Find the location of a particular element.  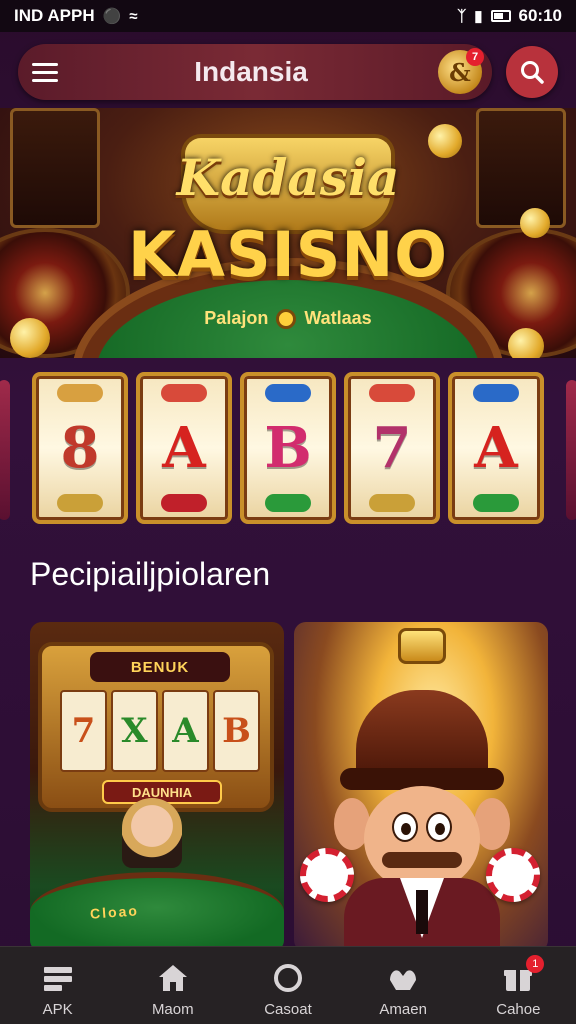

game-card: BENUK 7 X A B DAUNHIA Cloao is located at coordinates (157, 787).